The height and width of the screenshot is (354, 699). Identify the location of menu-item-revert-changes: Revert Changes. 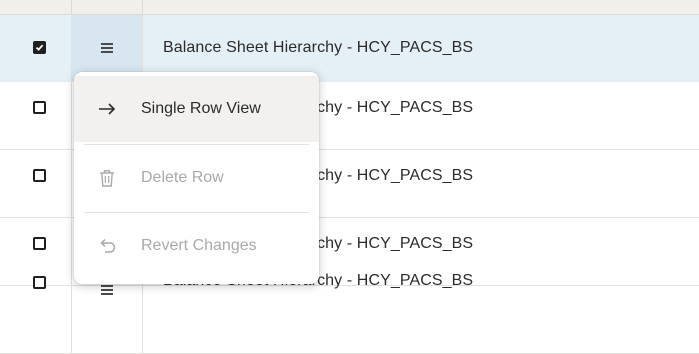
(196, 246).